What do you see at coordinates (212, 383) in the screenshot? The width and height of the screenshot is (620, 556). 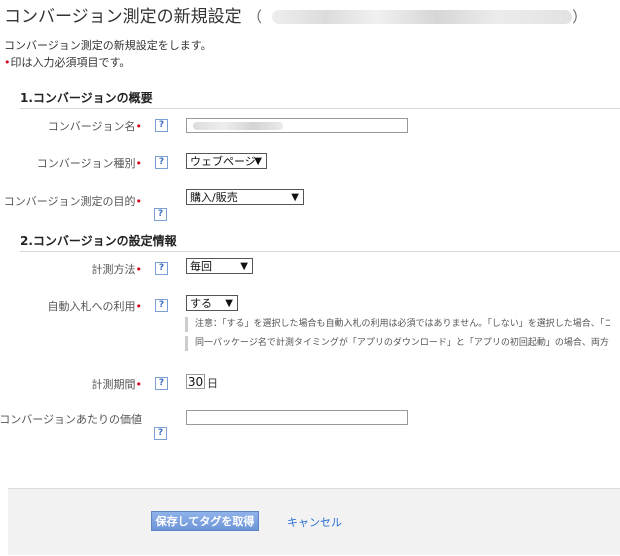 I see `period-unit: 日` at bounding box center [212, 383].